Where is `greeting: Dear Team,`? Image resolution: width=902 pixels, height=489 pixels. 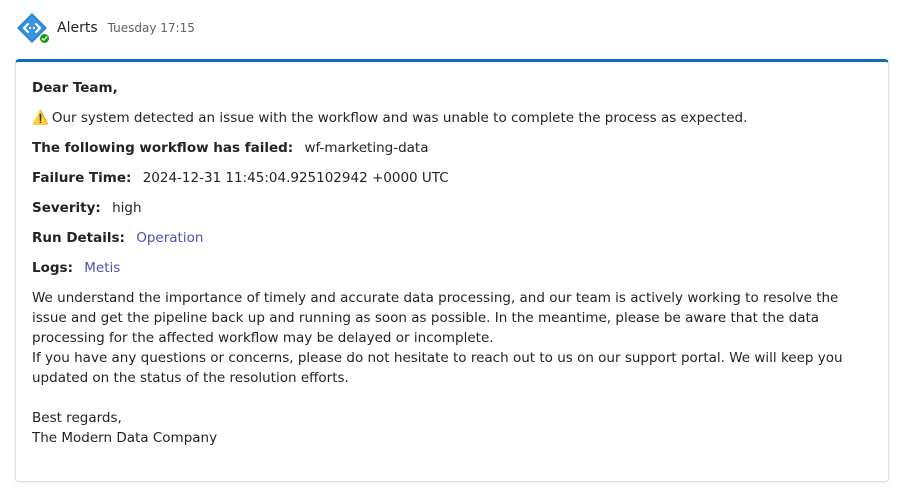 greeting: Dear Team, is located at coordinates (75, 88).